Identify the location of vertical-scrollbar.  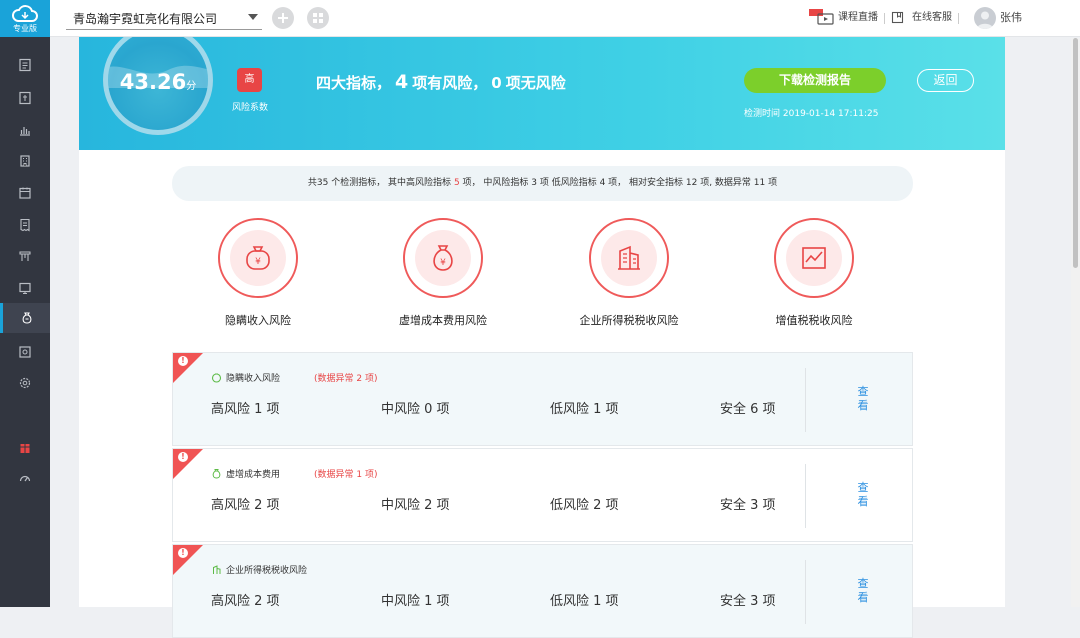
(1075, 322).